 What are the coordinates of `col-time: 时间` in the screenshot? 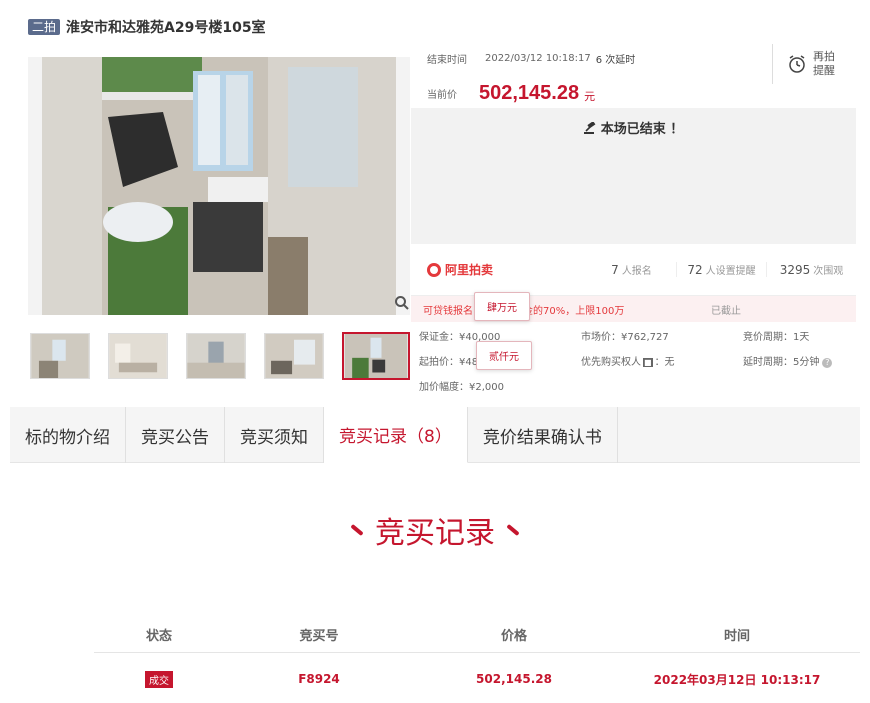 It's located at (736, 636).